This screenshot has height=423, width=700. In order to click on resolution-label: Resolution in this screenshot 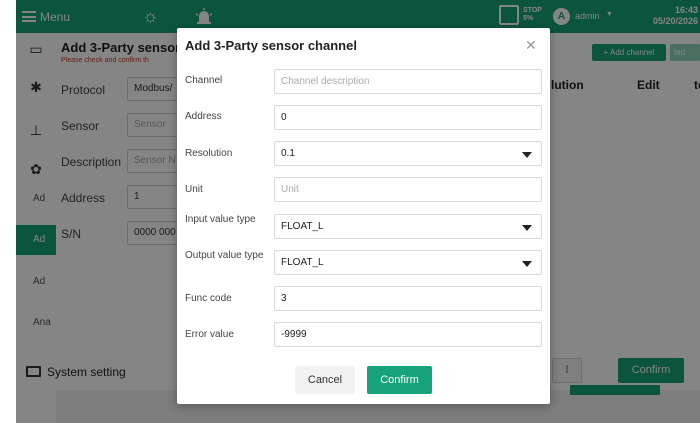, I will do `click(209, 153)`.